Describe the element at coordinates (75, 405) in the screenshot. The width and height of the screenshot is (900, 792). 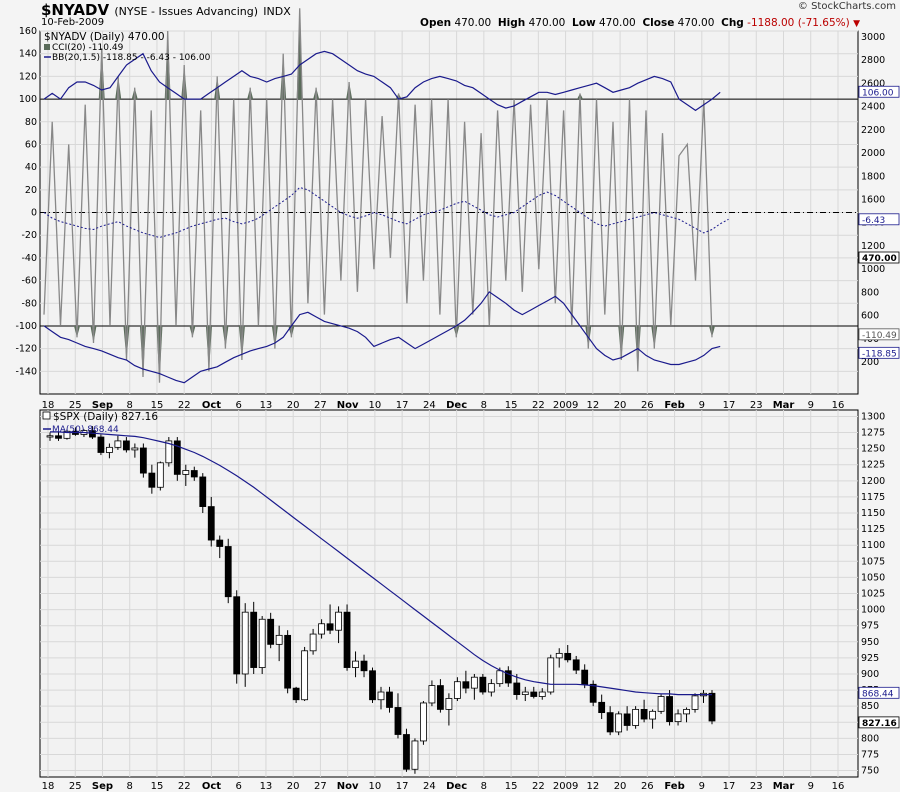
I see `indicator-panel-x-tick-label: 25` at that location.